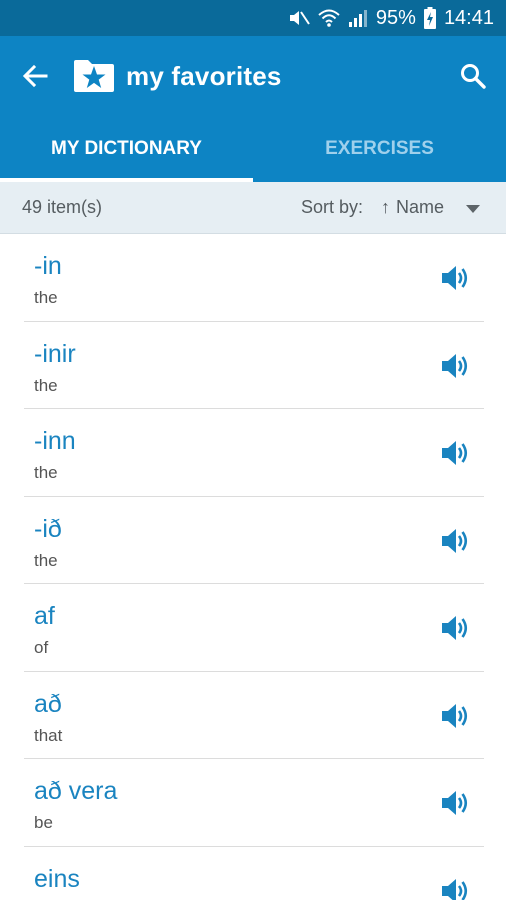 This screenshot has width=506, height=900. I want to click on list-item: -in the, so click(254, 278).